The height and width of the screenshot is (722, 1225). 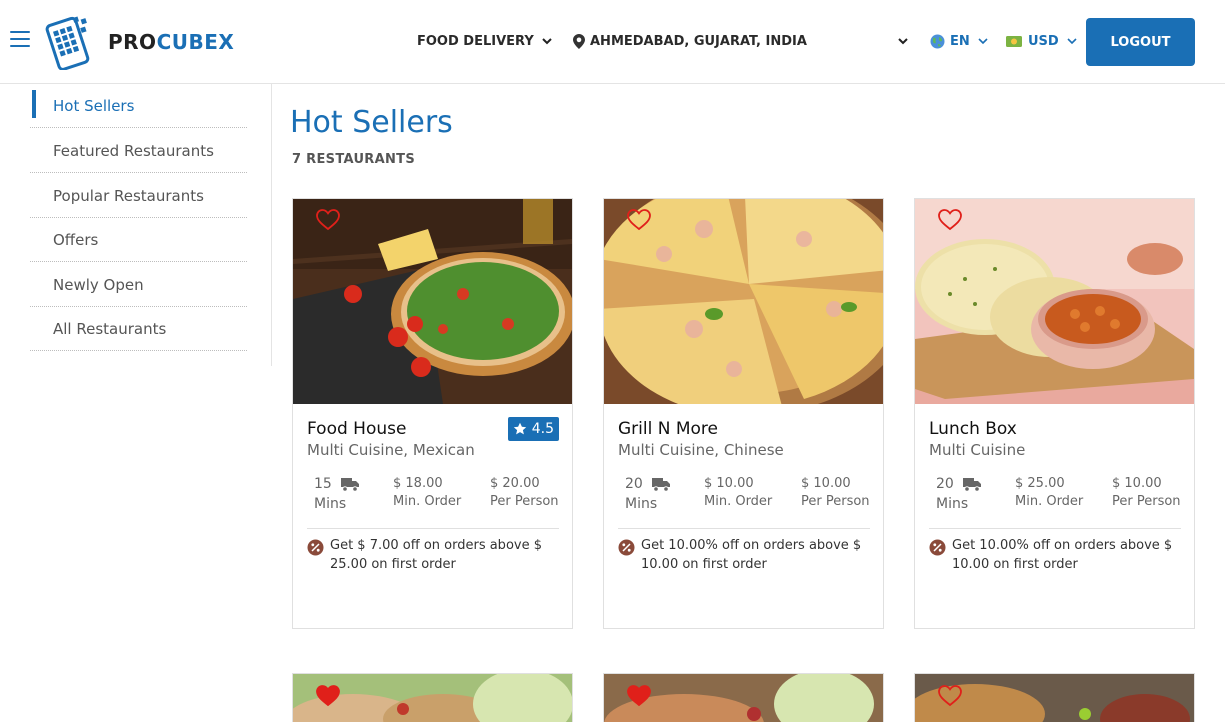 I want to click on location-pin-icon, so click(x=579, y=41).